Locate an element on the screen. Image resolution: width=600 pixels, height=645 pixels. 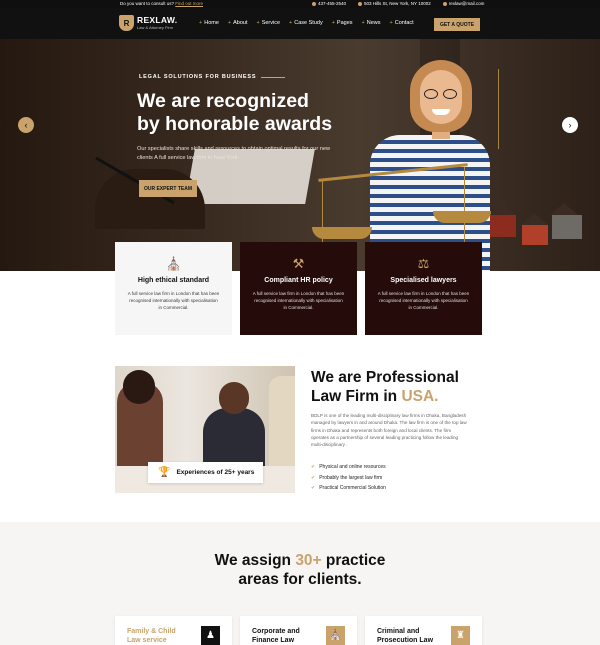
feature-title: High ethical standard is located at coordinates (173, 280).